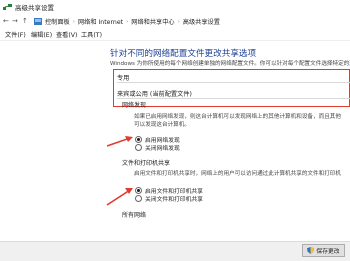  I want to click on shield-icon, so click(311, 250).